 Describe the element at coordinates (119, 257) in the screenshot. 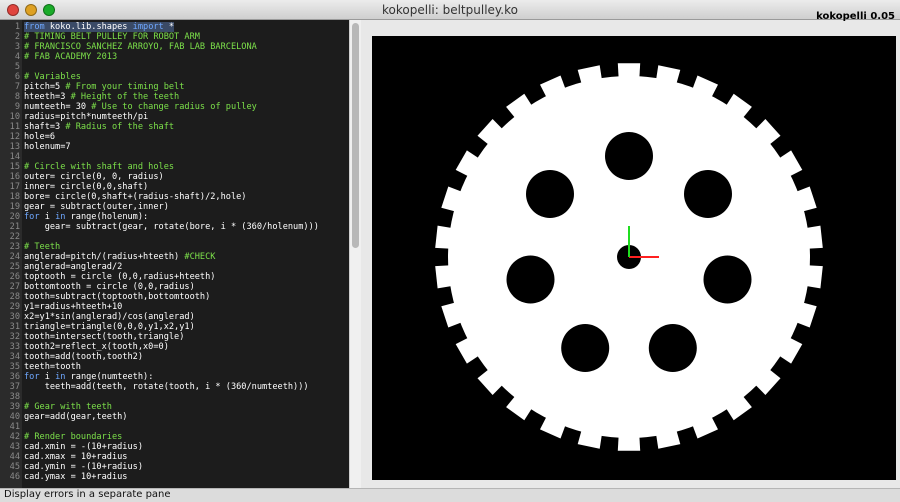

I see `code-line: anglerad=pitch/(radius+hteeth) #CHECK` at that location.